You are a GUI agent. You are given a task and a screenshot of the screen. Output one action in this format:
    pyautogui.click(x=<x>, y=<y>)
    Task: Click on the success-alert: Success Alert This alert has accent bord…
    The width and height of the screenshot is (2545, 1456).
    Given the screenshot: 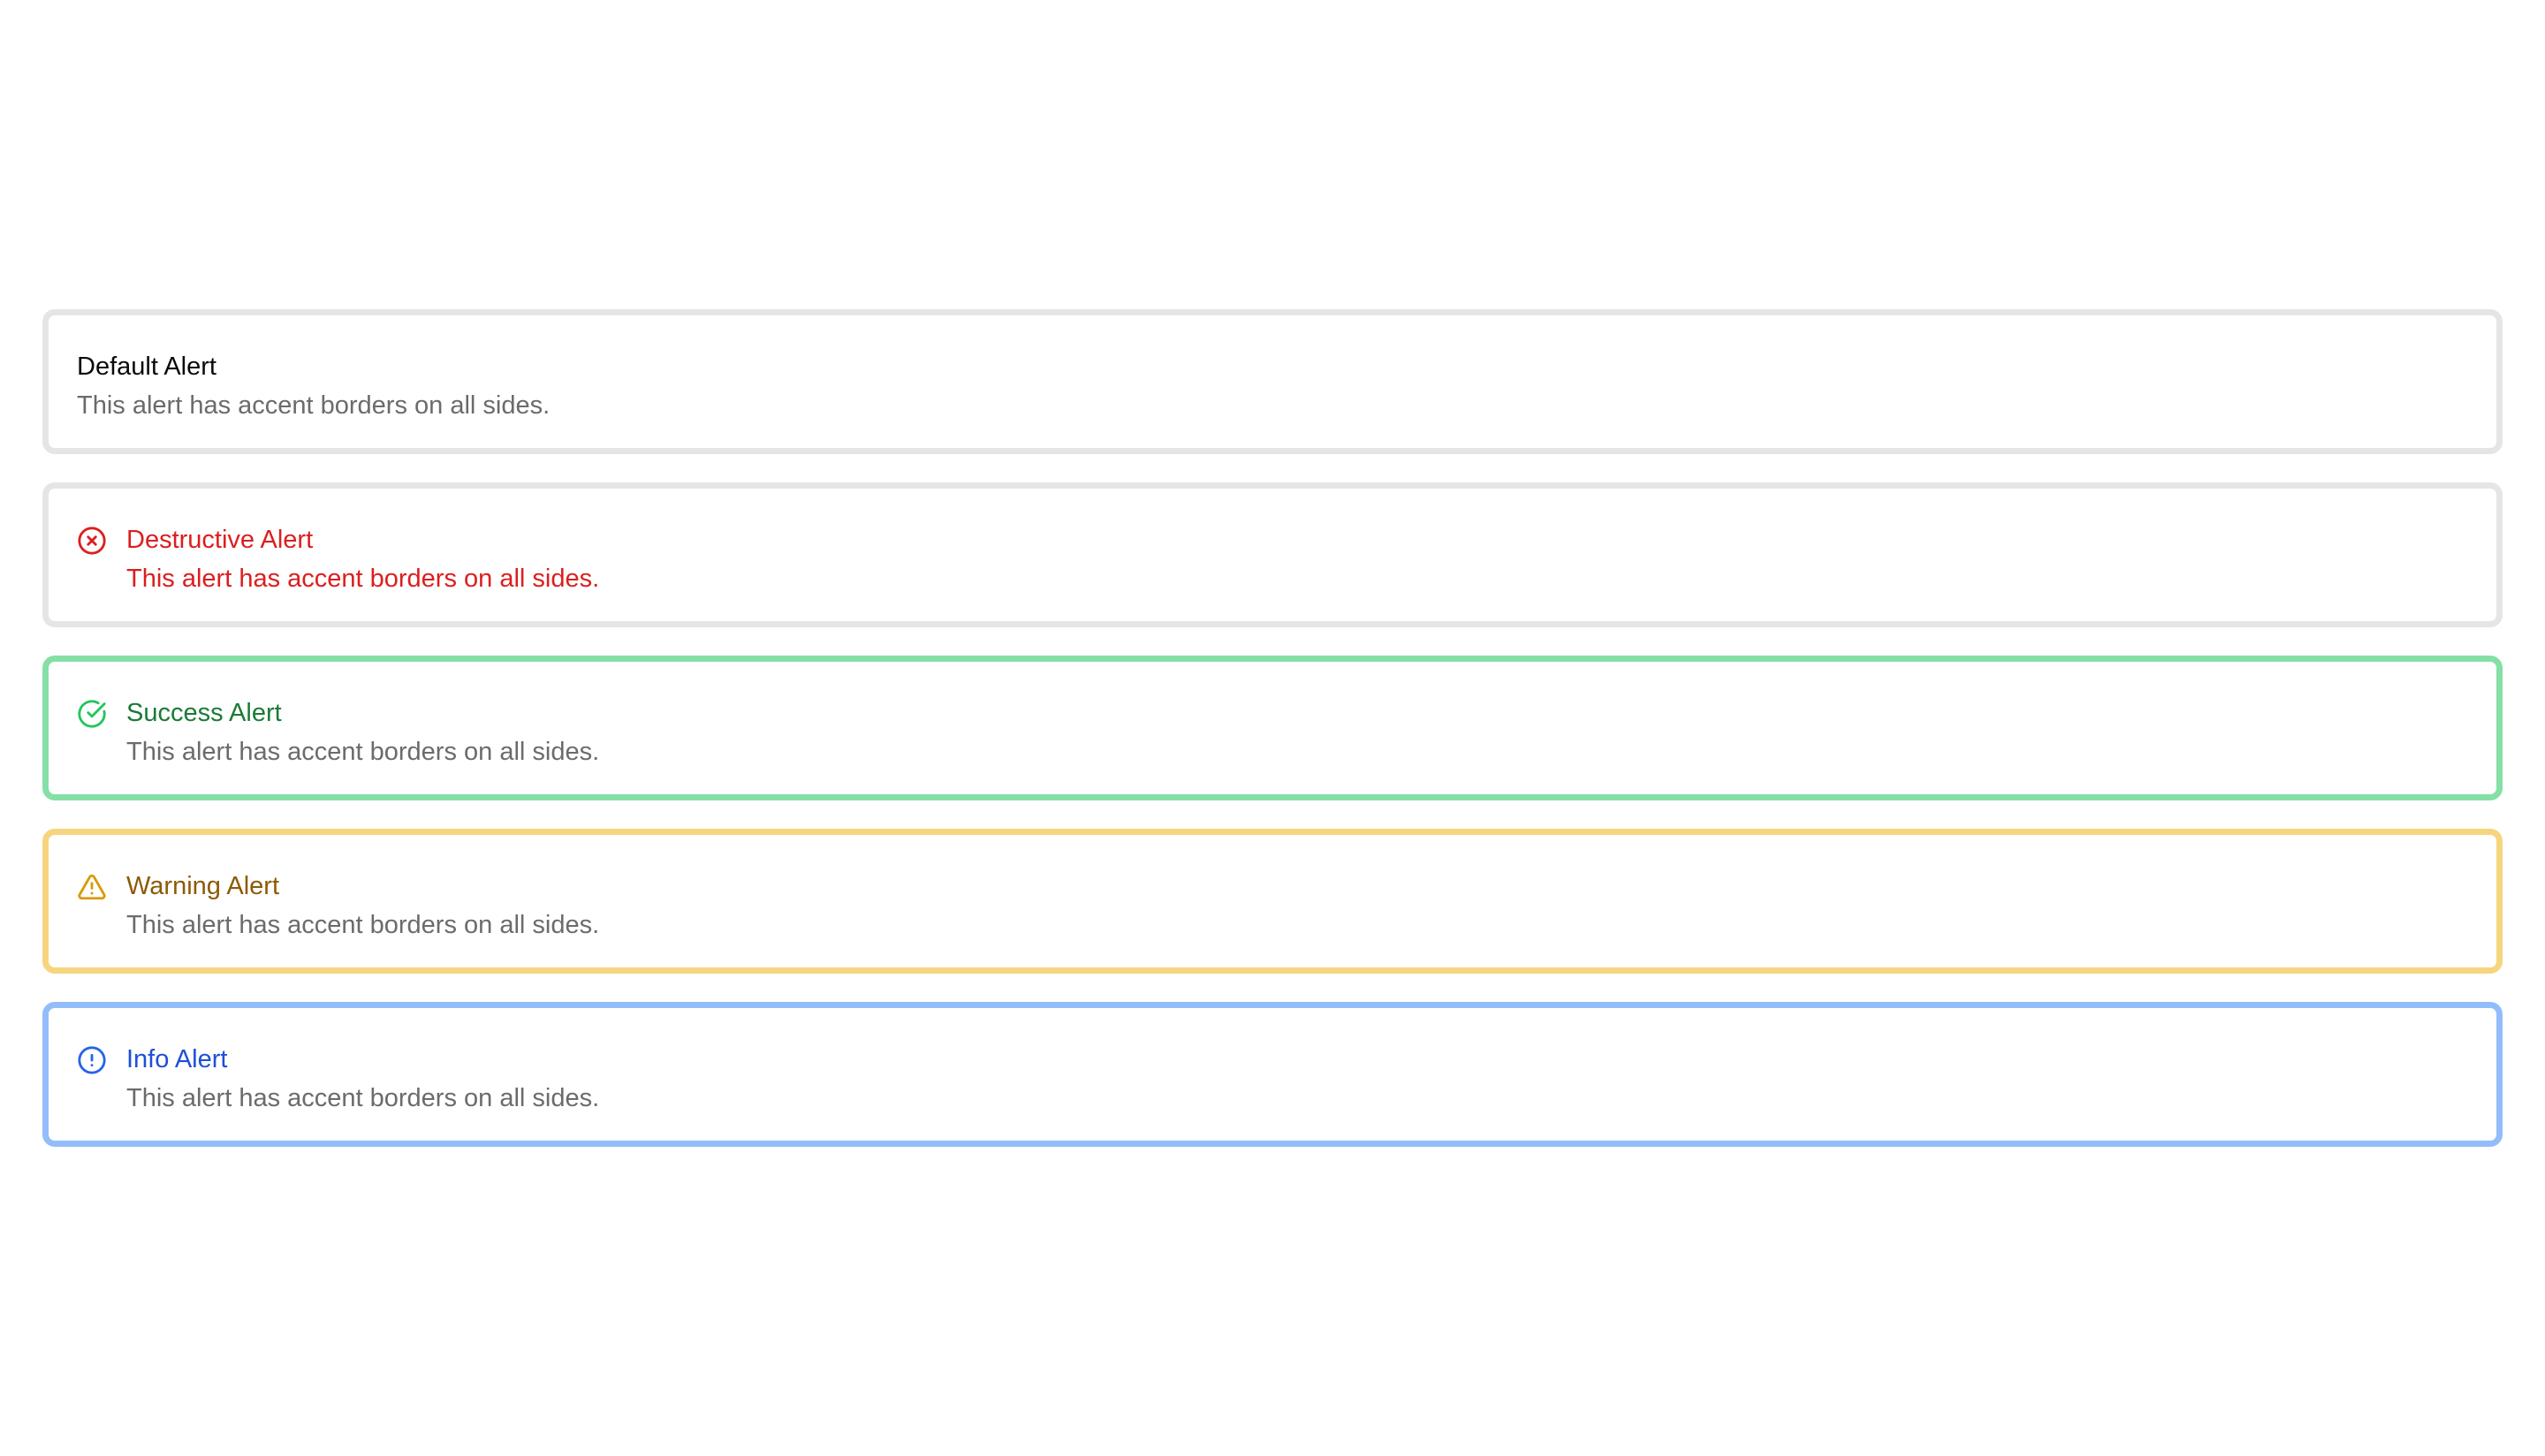 What is the action you would take?
    pyautogui.click(x=1272, y=728)
    